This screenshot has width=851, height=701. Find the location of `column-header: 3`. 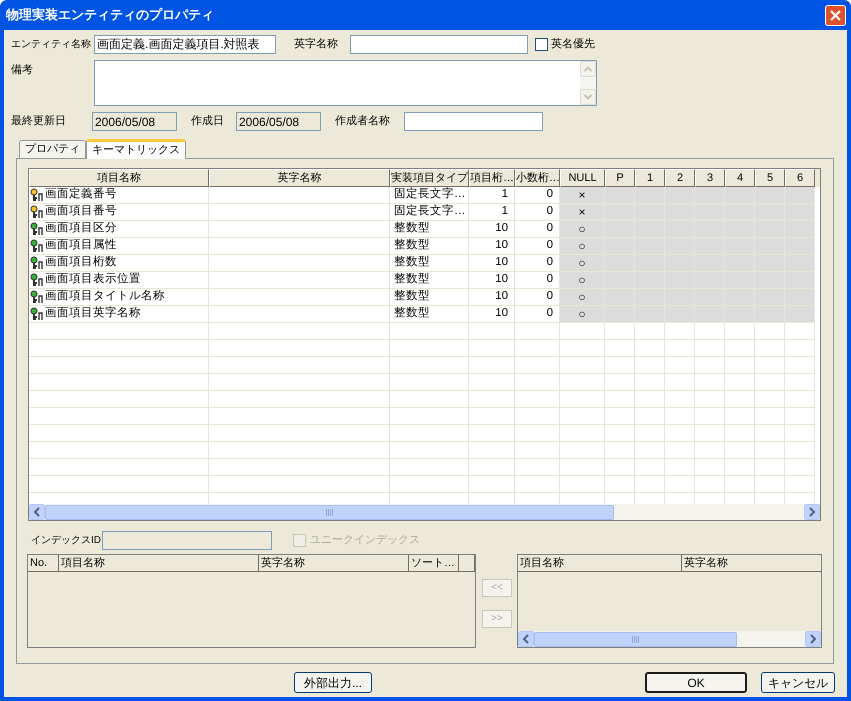

column-header: 3 is located at coordinates (710, 178).